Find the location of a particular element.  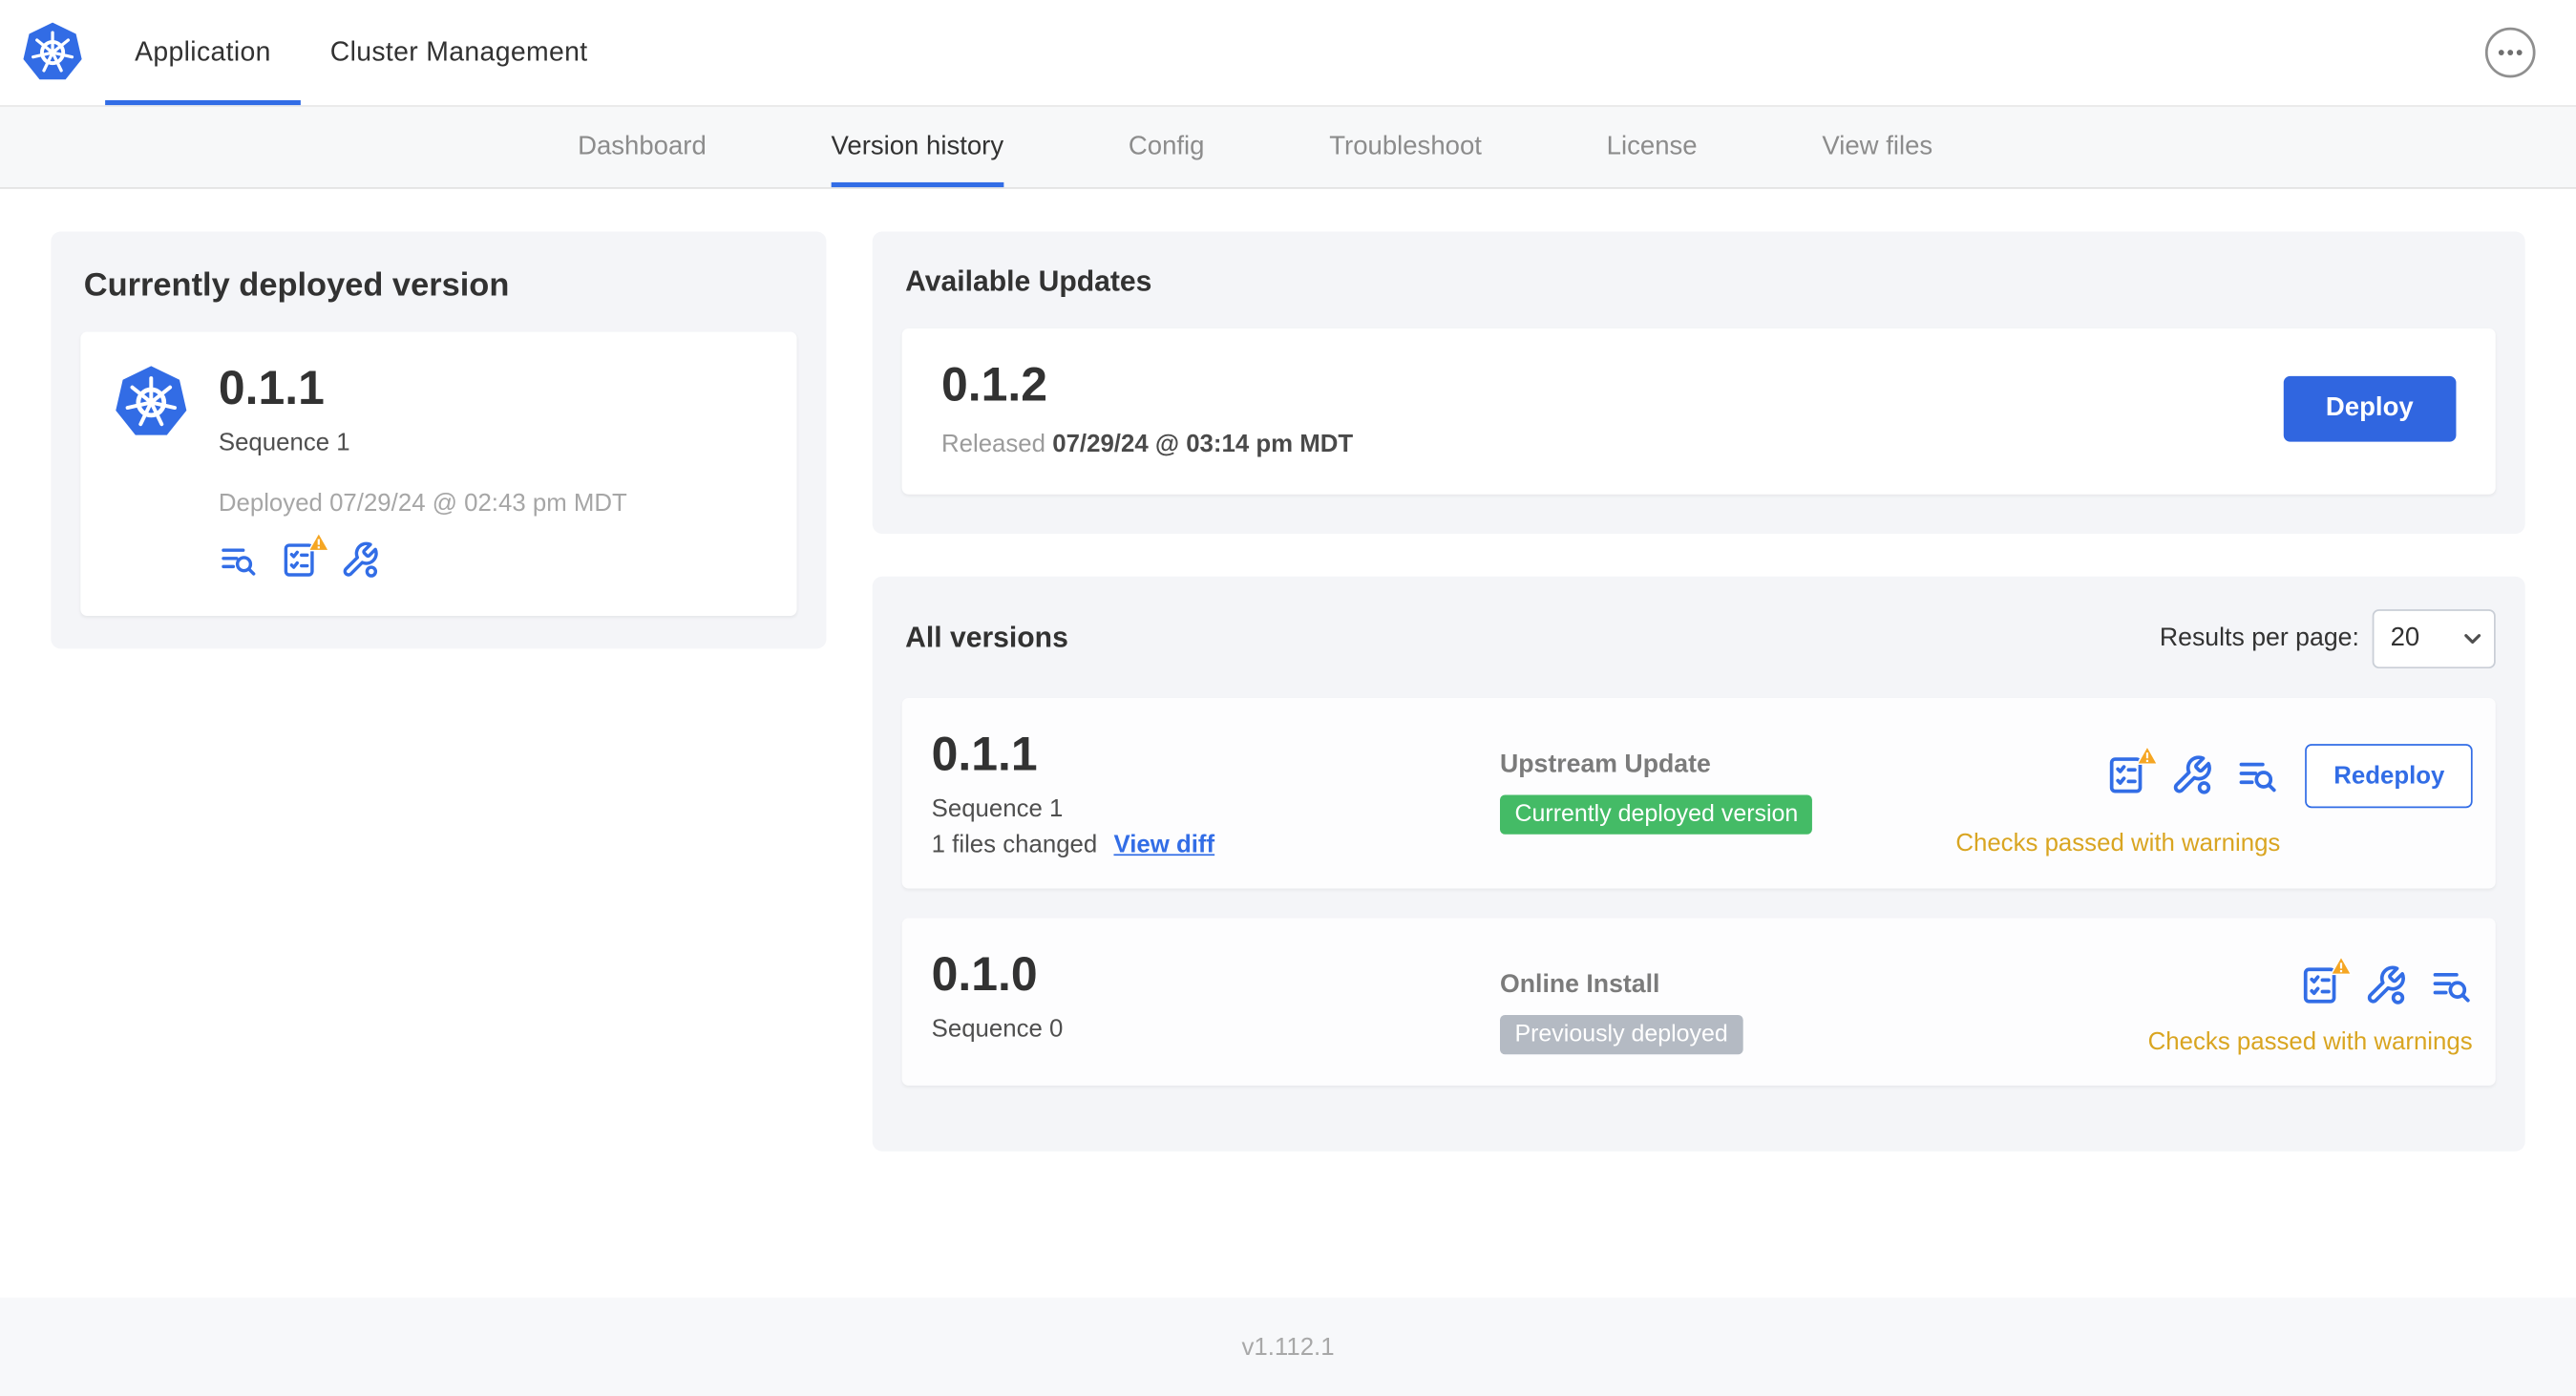

version-row-actions: Redeploy Checks passed with warnings is located at coordinates (2214, 793).